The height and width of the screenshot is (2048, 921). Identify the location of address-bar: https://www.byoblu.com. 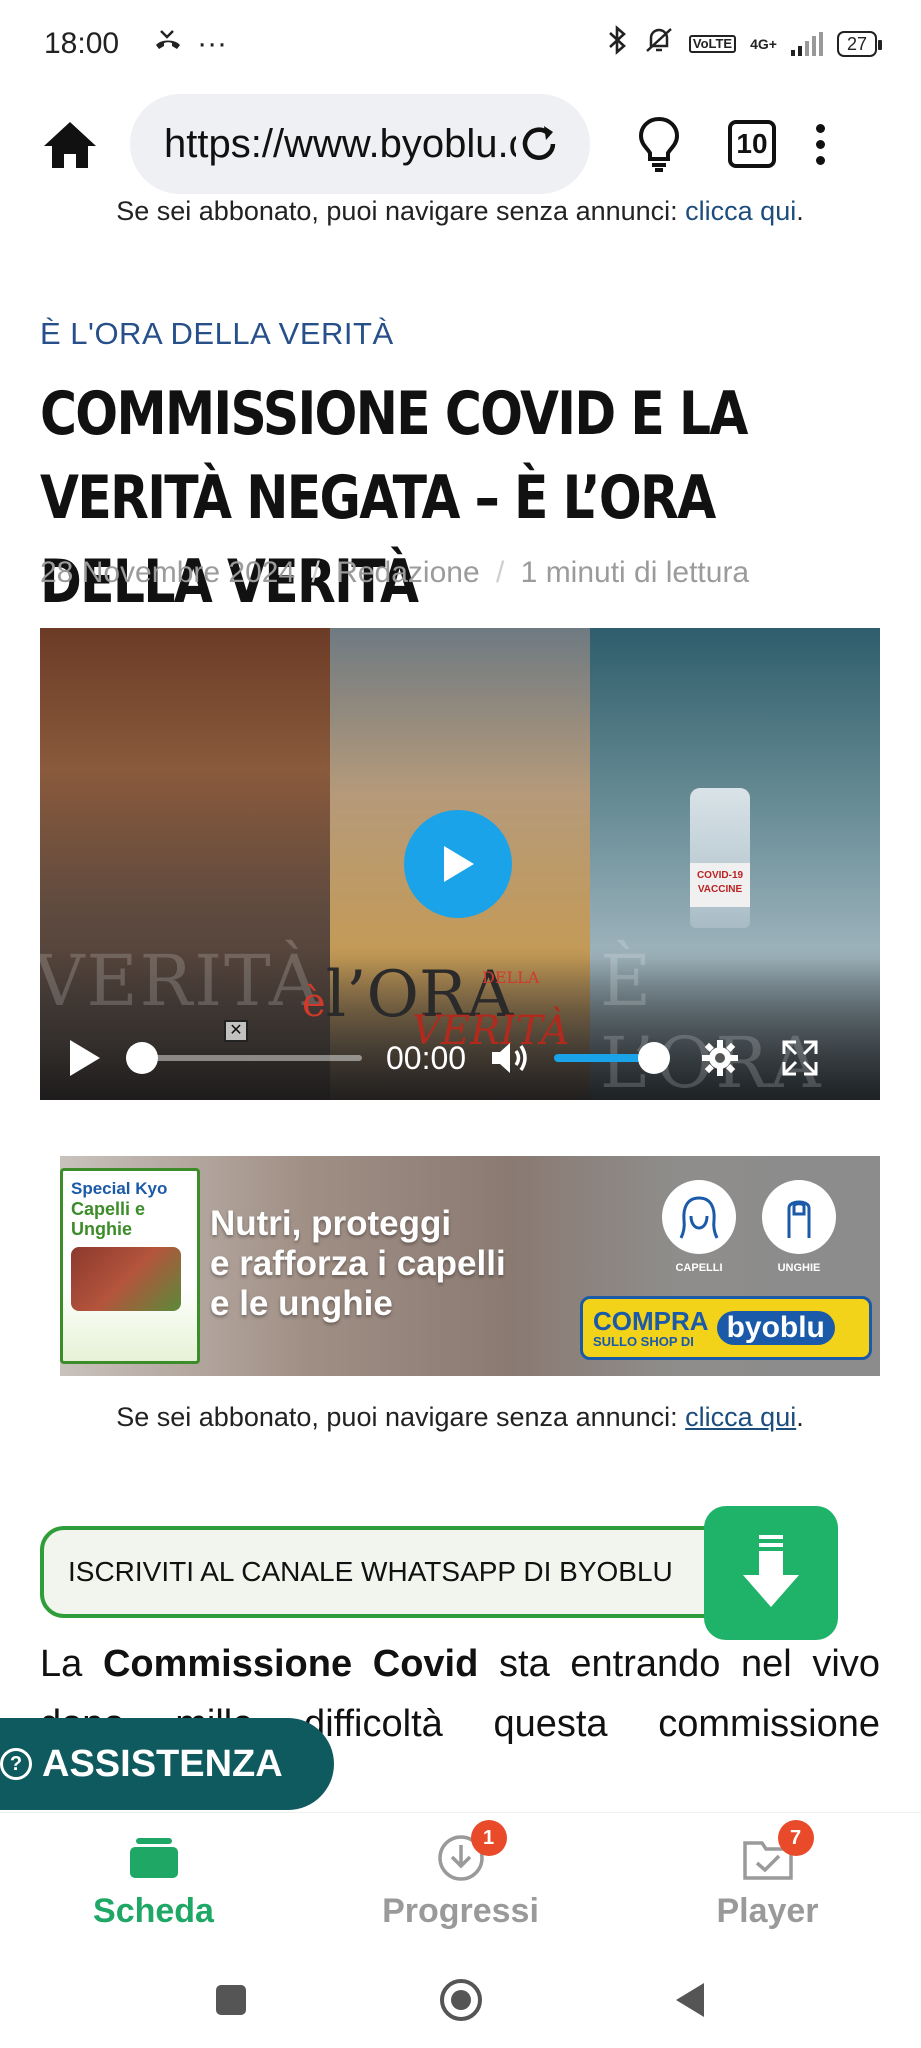
(360, 144).